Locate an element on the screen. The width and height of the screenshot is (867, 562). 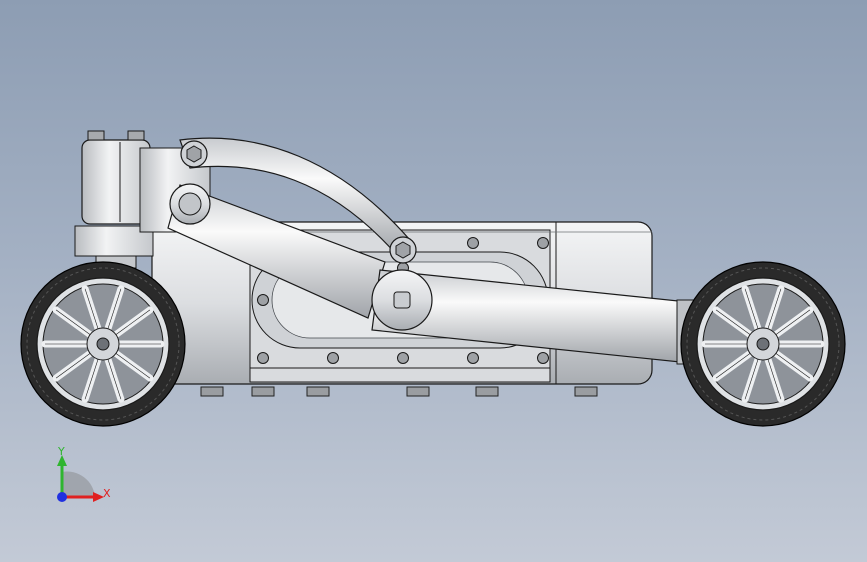
bottom-bolt-row is located at coordinates (399, 391).